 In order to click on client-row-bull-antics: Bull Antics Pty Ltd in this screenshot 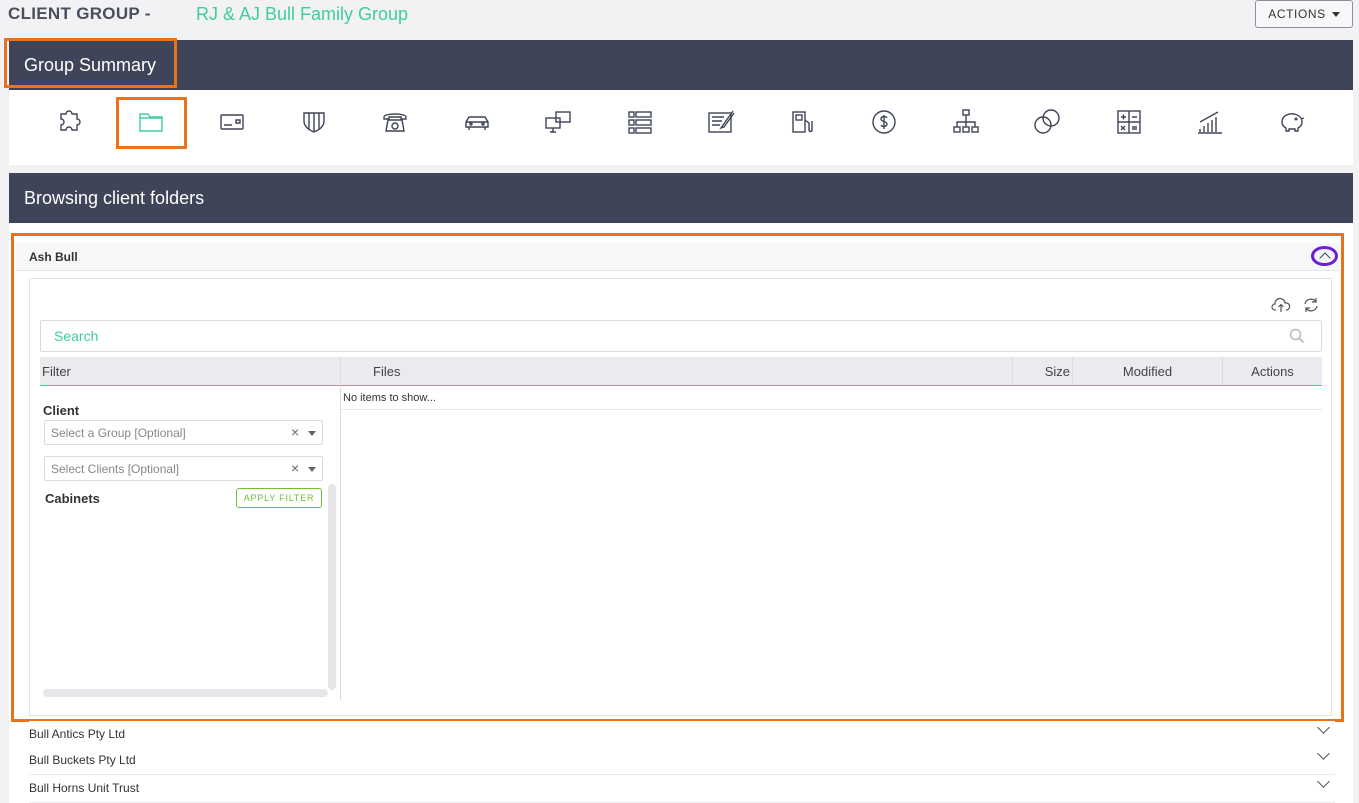, I will do `click(682, 735)`.